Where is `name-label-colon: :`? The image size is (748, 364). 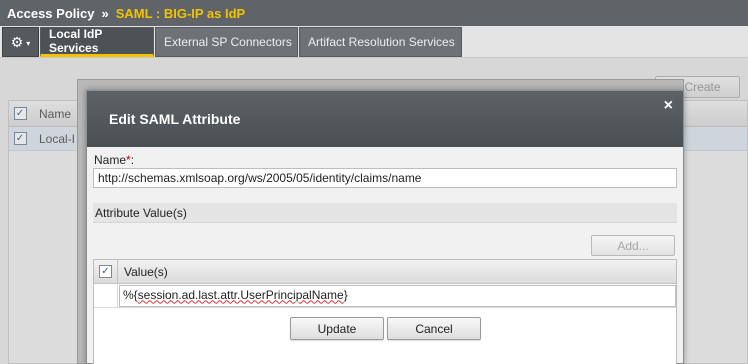
name-label-colon: : is located at coordinates (132, 160).